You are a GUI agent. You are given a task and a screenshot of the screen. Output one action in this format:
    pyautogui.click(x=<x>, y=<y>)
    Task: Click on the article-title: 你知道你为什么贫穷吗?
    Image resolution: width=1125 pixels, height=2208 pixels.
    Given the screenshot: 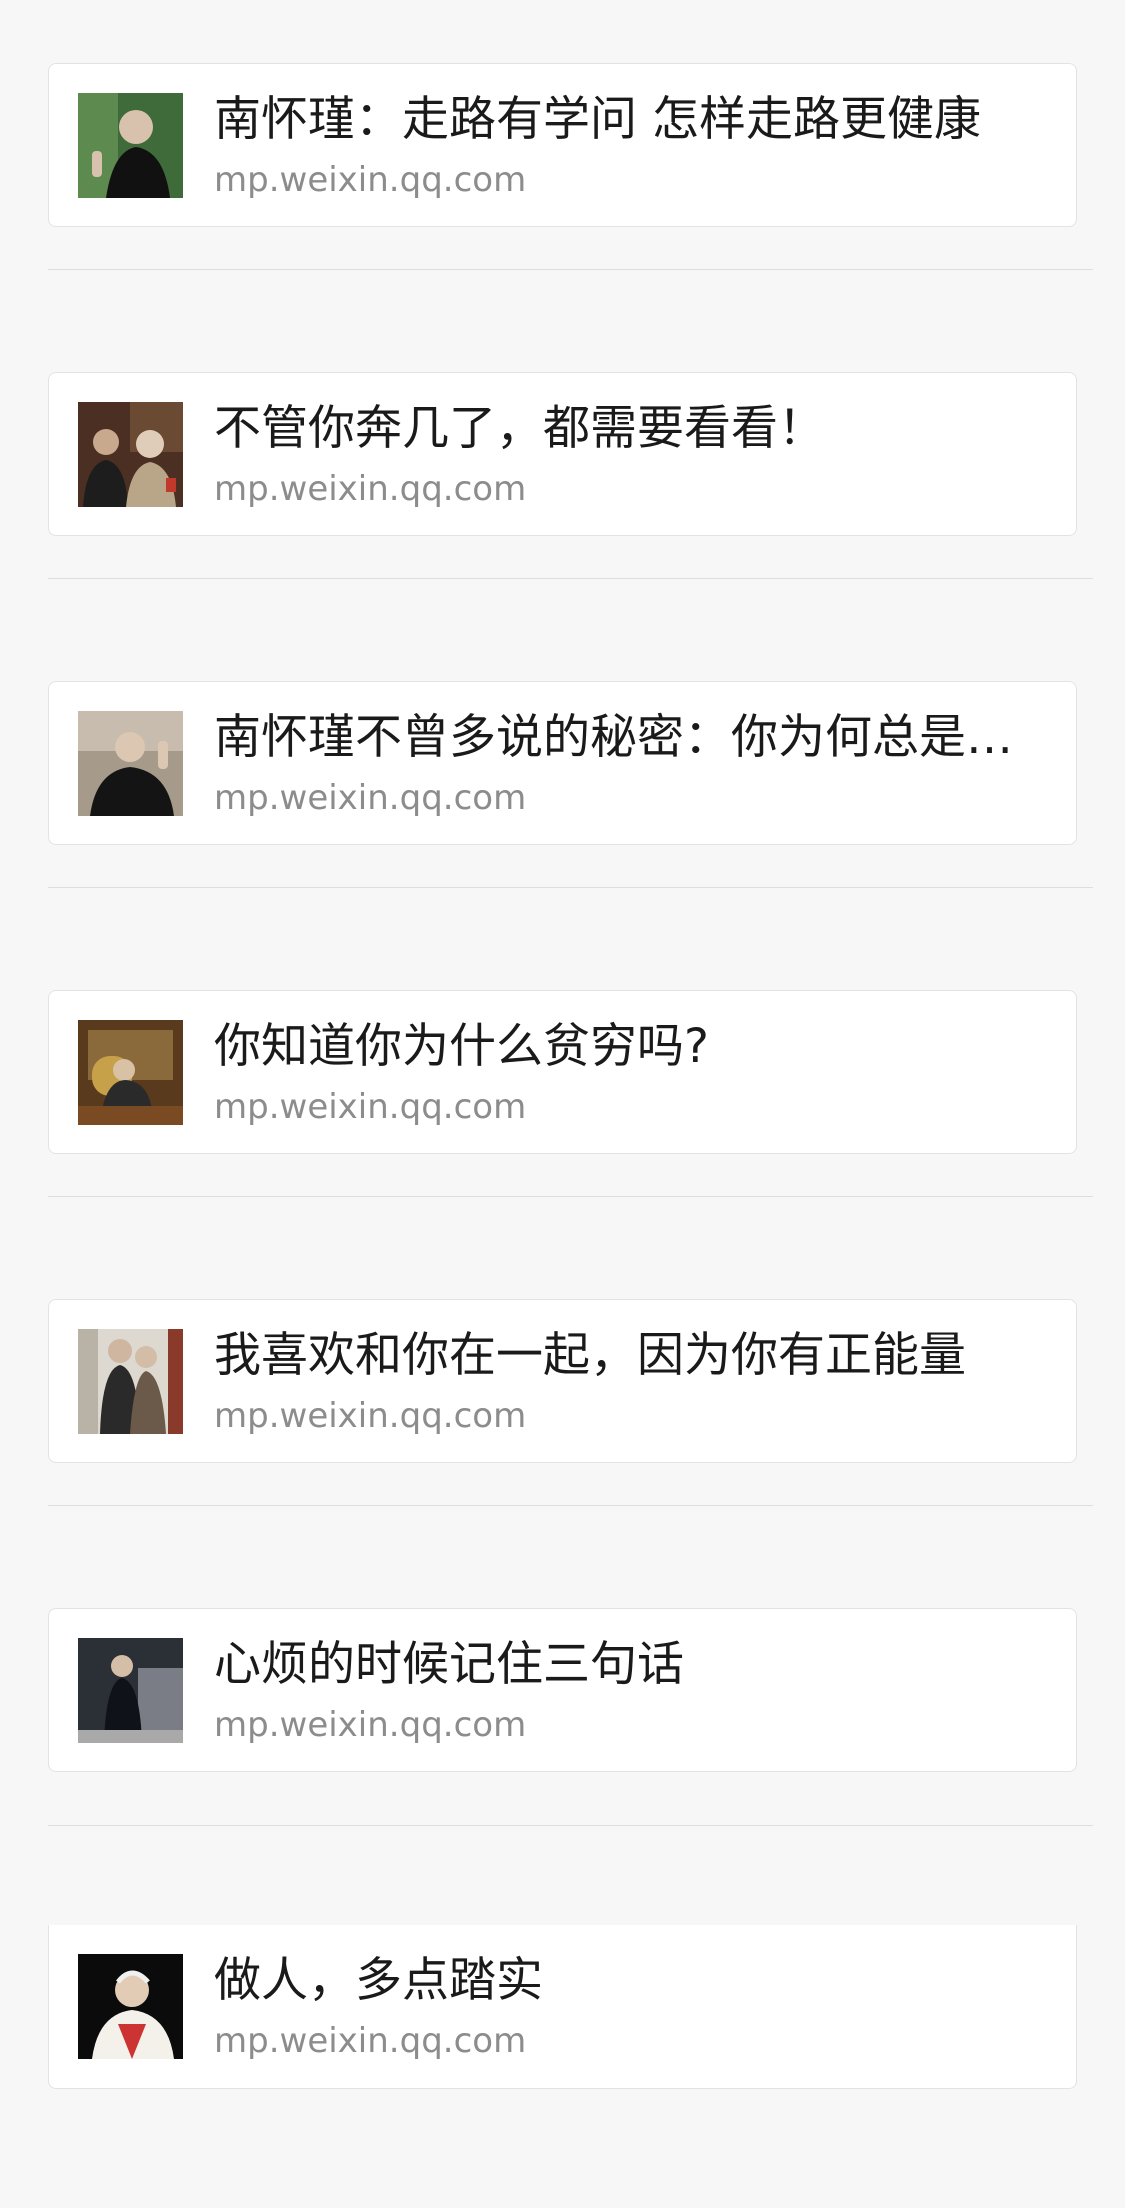 What is the action you would take?
    pyautogui.click(x=461, y=1046)
    